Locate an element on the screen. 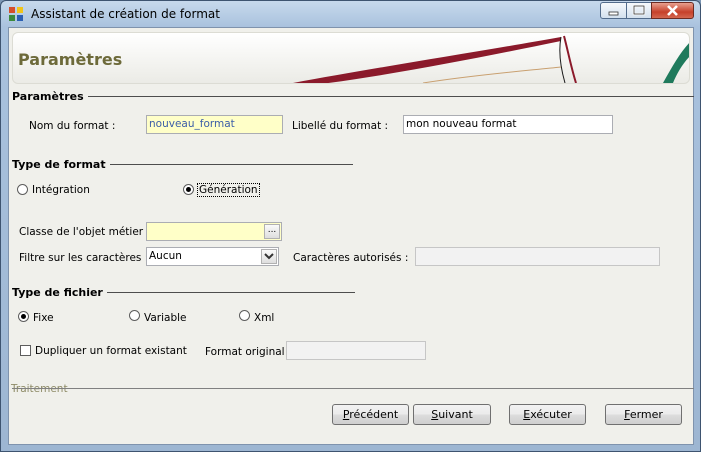 The image size is (701, 452). nom-format-input: nouveau_format is located at coordinates (214, 124).